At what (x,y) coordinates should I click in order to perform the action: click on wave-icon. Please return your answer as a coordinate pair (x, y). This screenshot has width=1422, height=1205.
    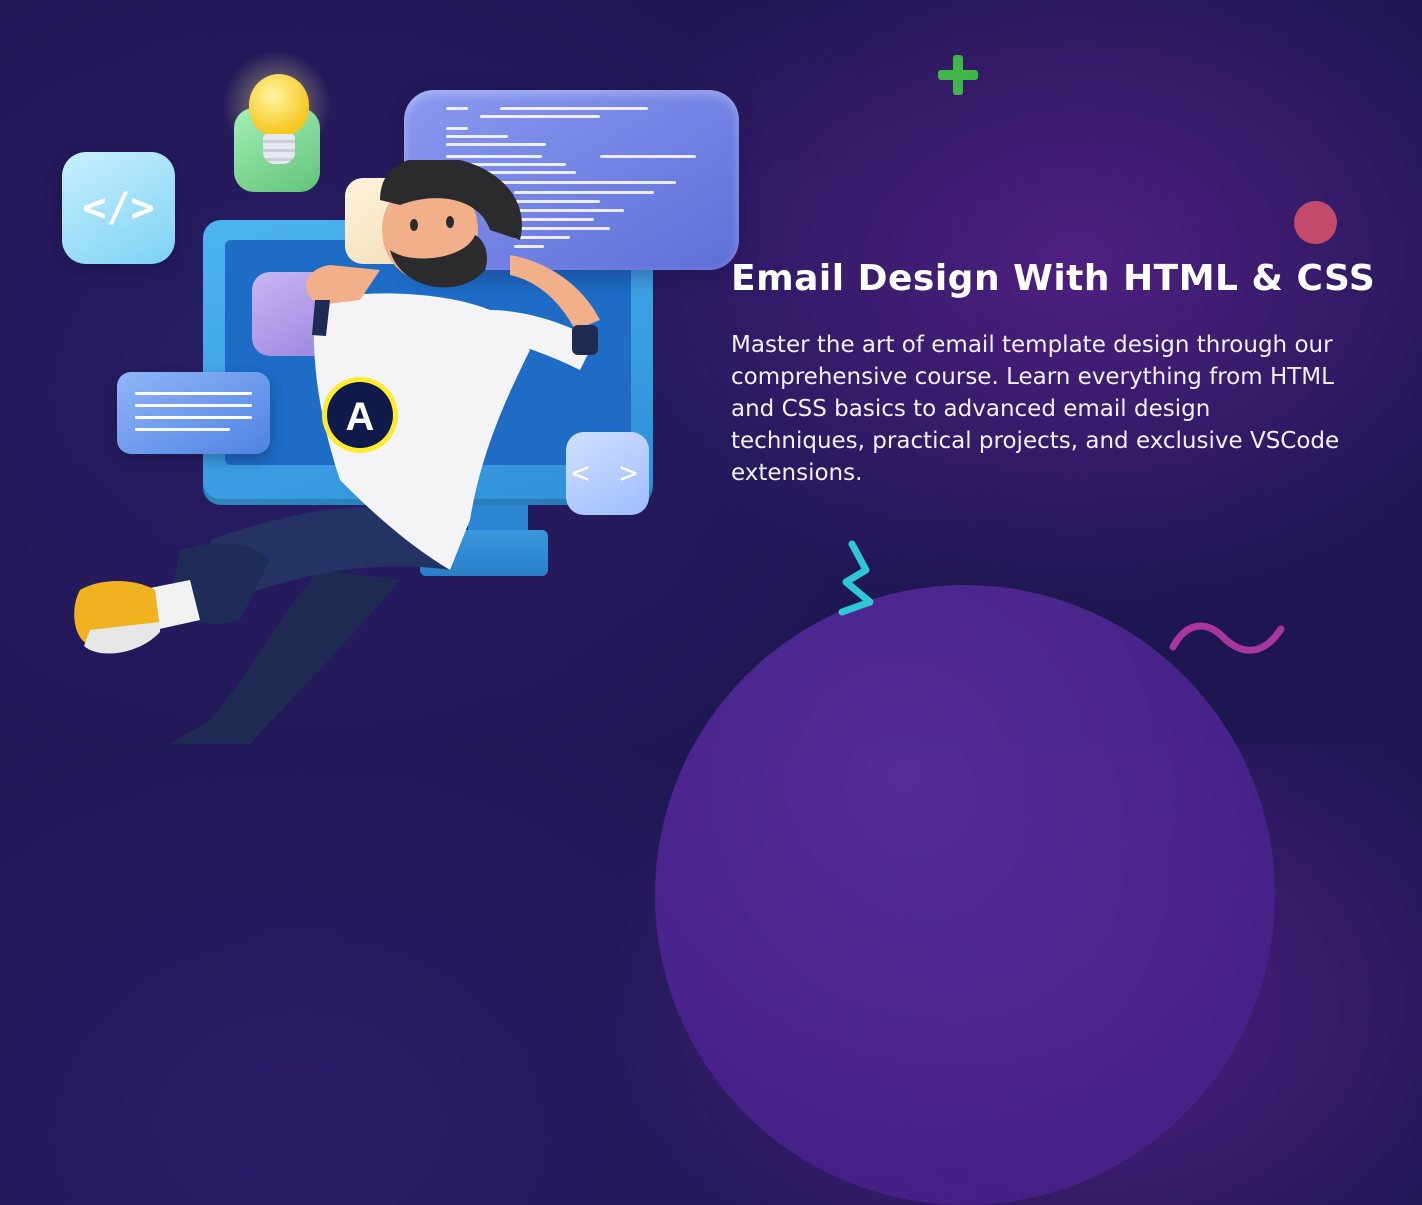
    Looking at the image, I should click on (1227, 638).